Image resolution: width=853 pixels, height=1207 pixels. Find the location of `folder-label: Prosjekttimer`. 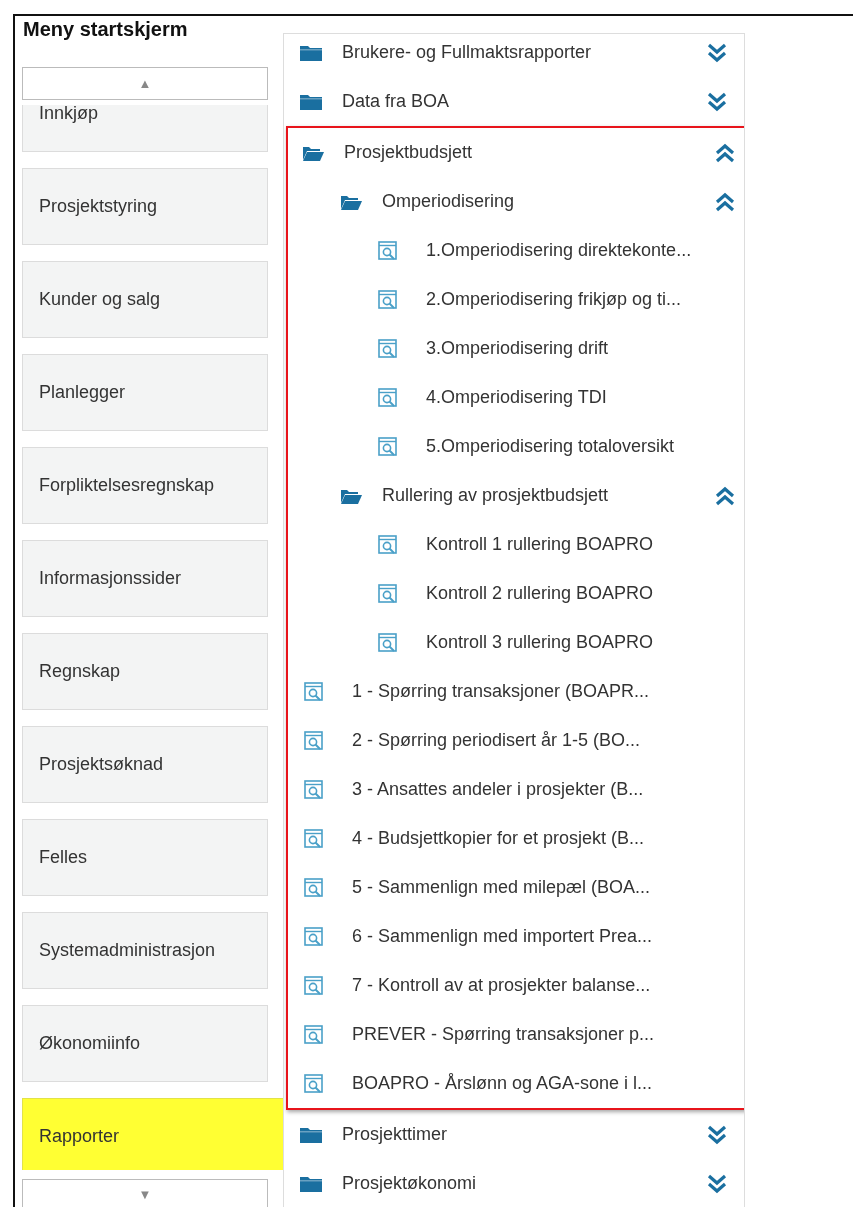

folder-label: Prosjekttimer is located at coordinates (524, 1134).